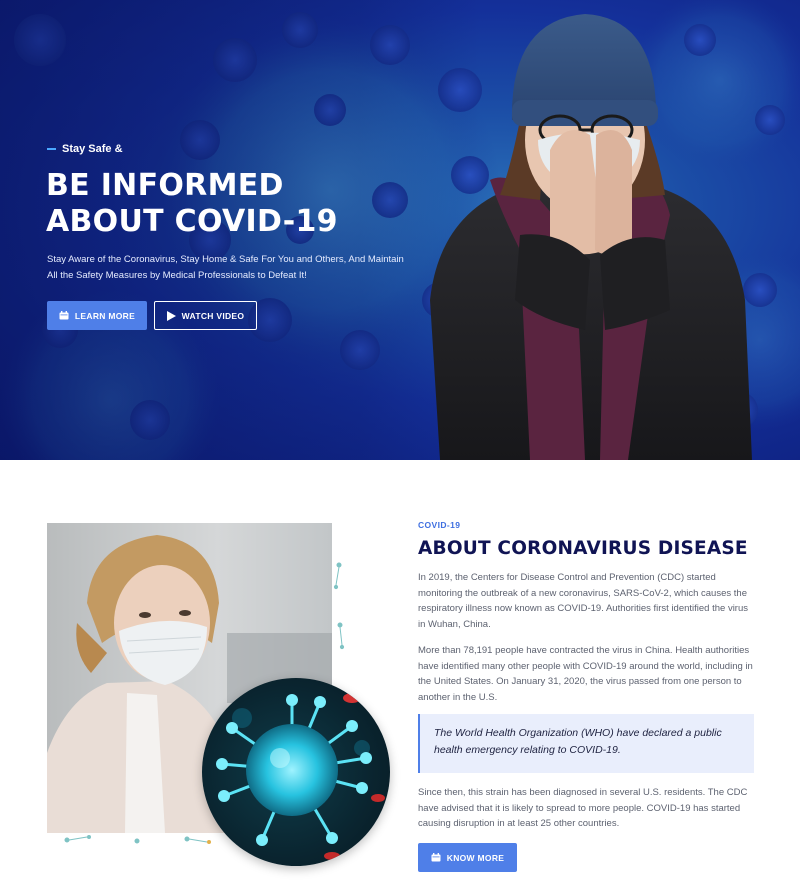  What do you see at coordinates (439, 525) in the screenshot?
I see `section-tag: COVID-19` at bounding box center [439, 525].